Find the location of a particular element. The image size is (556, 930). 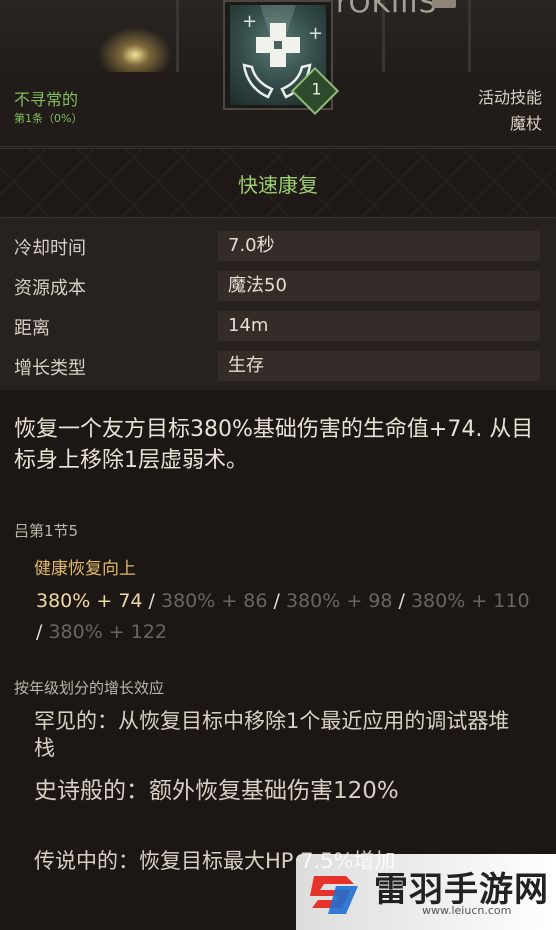

skill-level: 1 is located at coordinates (316, 89).